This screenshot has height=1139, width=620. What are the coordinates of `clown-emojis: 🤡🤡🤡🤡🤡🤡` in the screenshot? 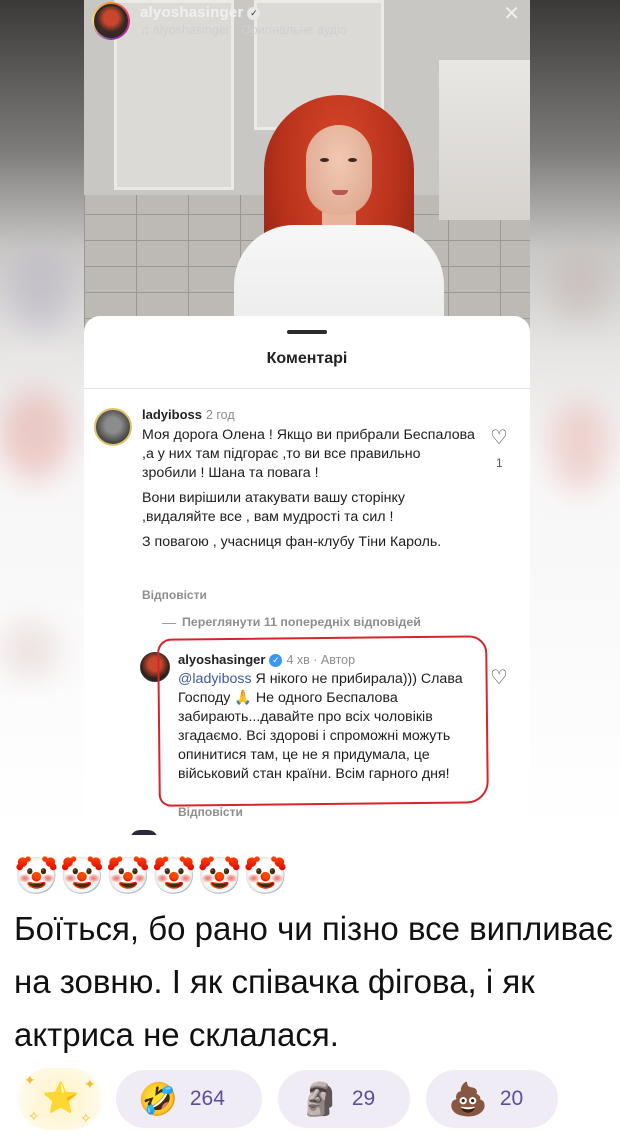 It's located at (151, 875).